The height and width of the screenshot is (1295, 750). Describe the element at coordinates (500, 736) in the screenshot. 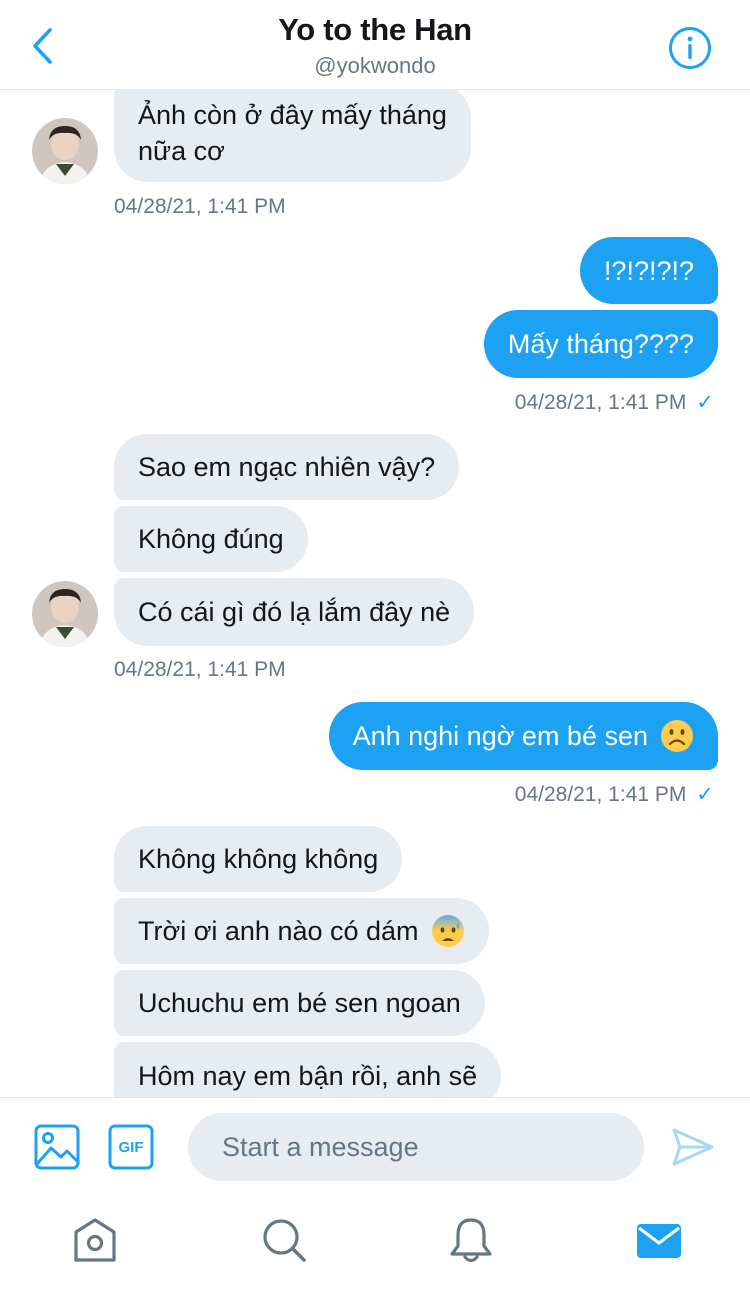

I see `message-text: Anh nghi ngờ em bé sen` at that location.